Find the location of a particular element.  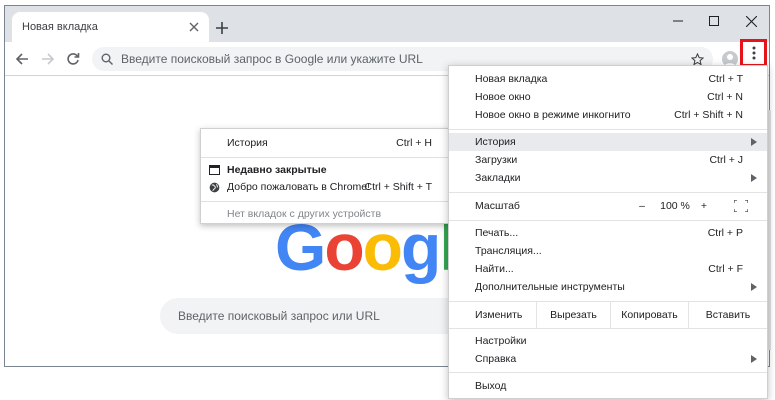

copy-label: Копировать is located at coordinates (649, 315).